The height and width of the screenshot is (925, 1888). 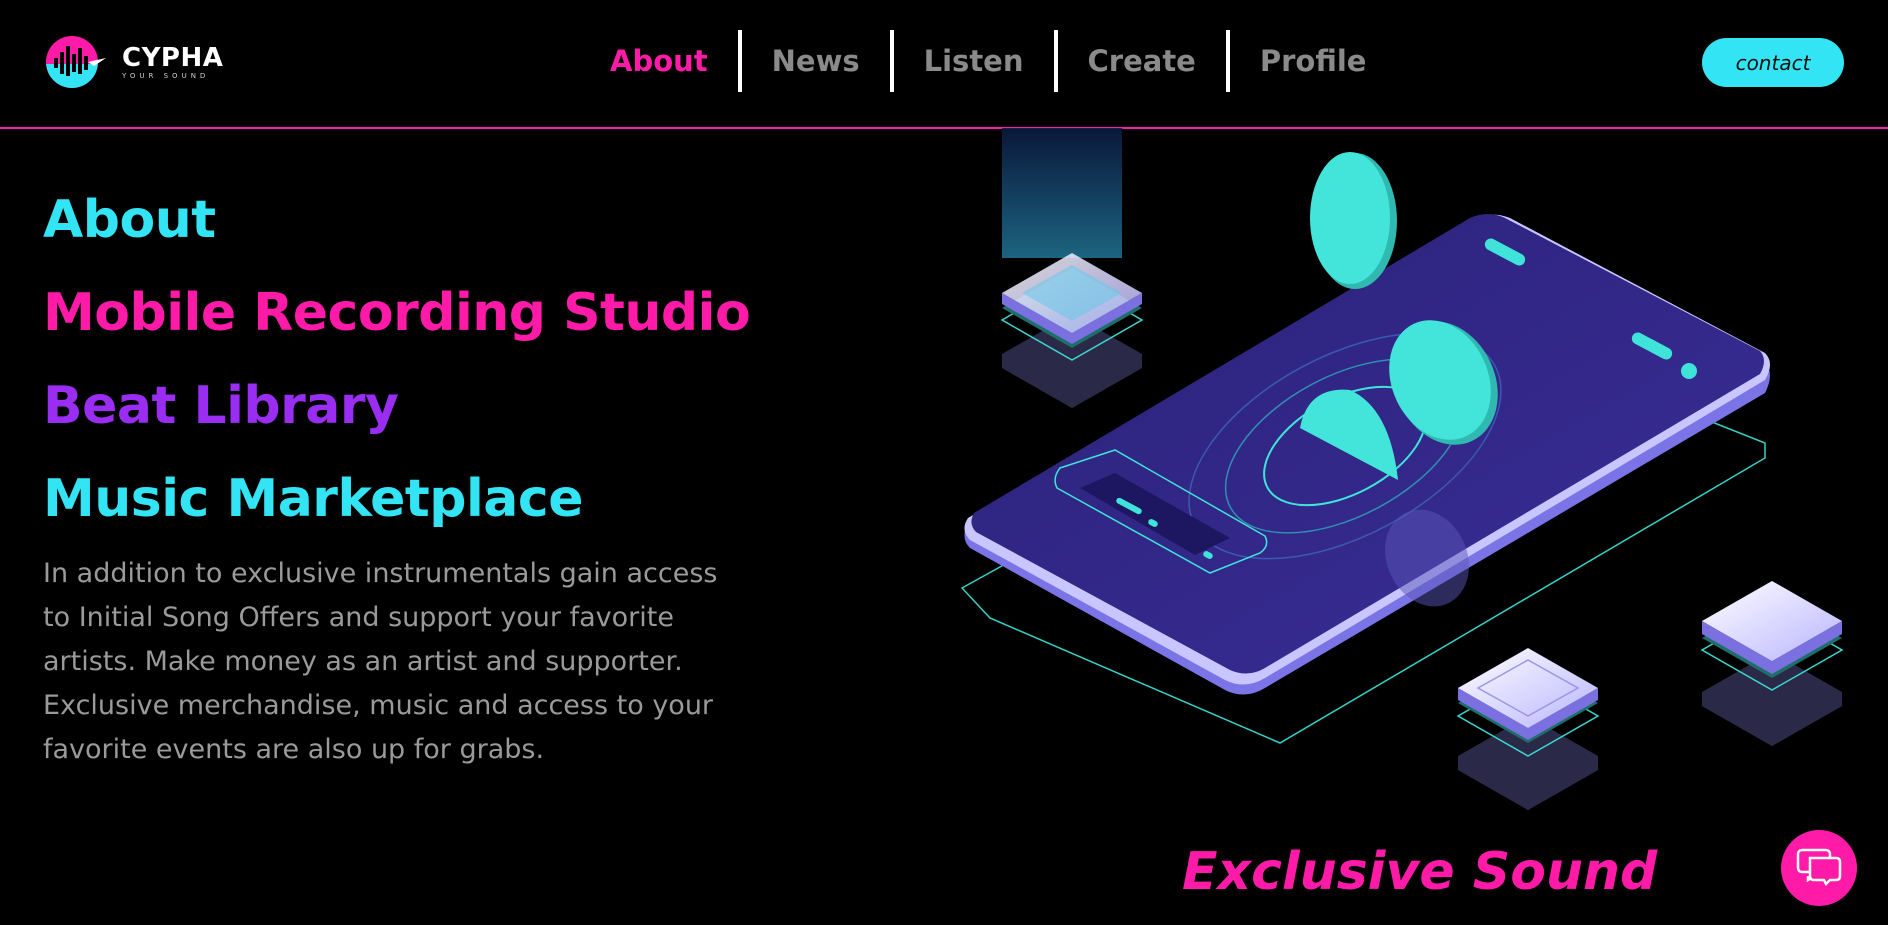 I want to click on brand-name: CYPHA, so click(x=173, y=57).